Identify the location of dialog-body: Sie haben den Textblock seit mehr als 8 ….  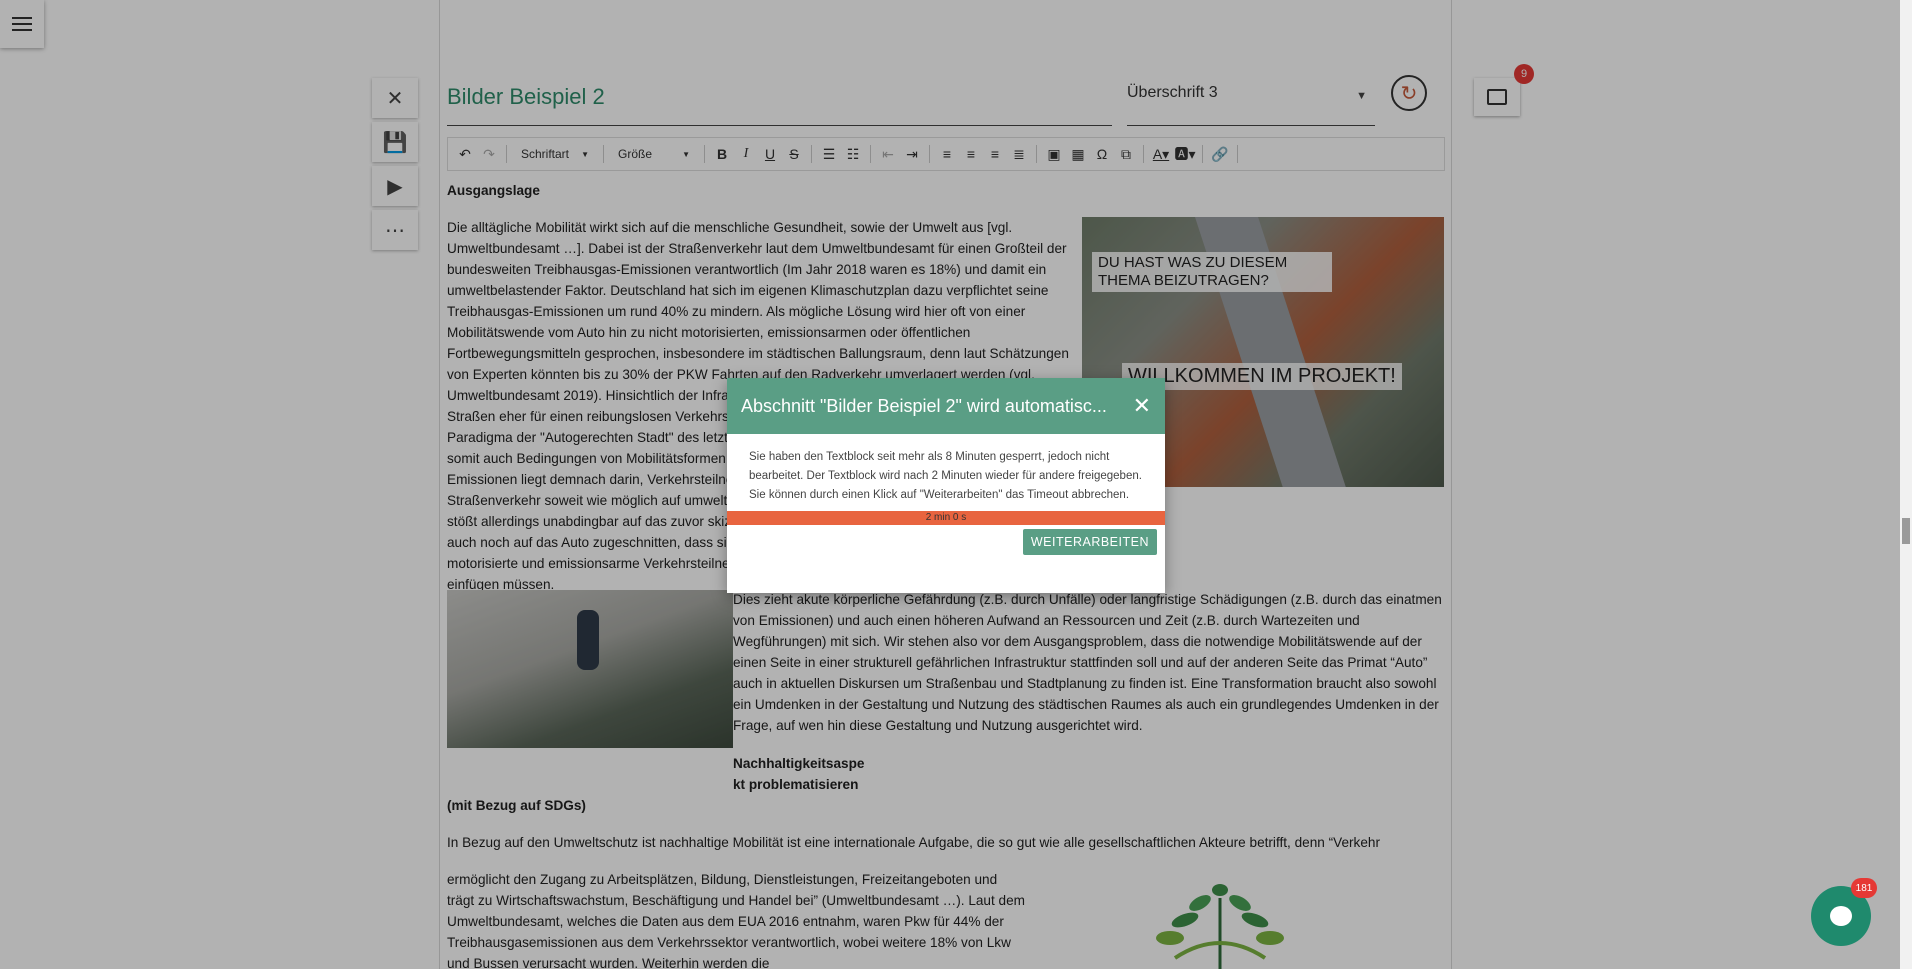
(946, 469).